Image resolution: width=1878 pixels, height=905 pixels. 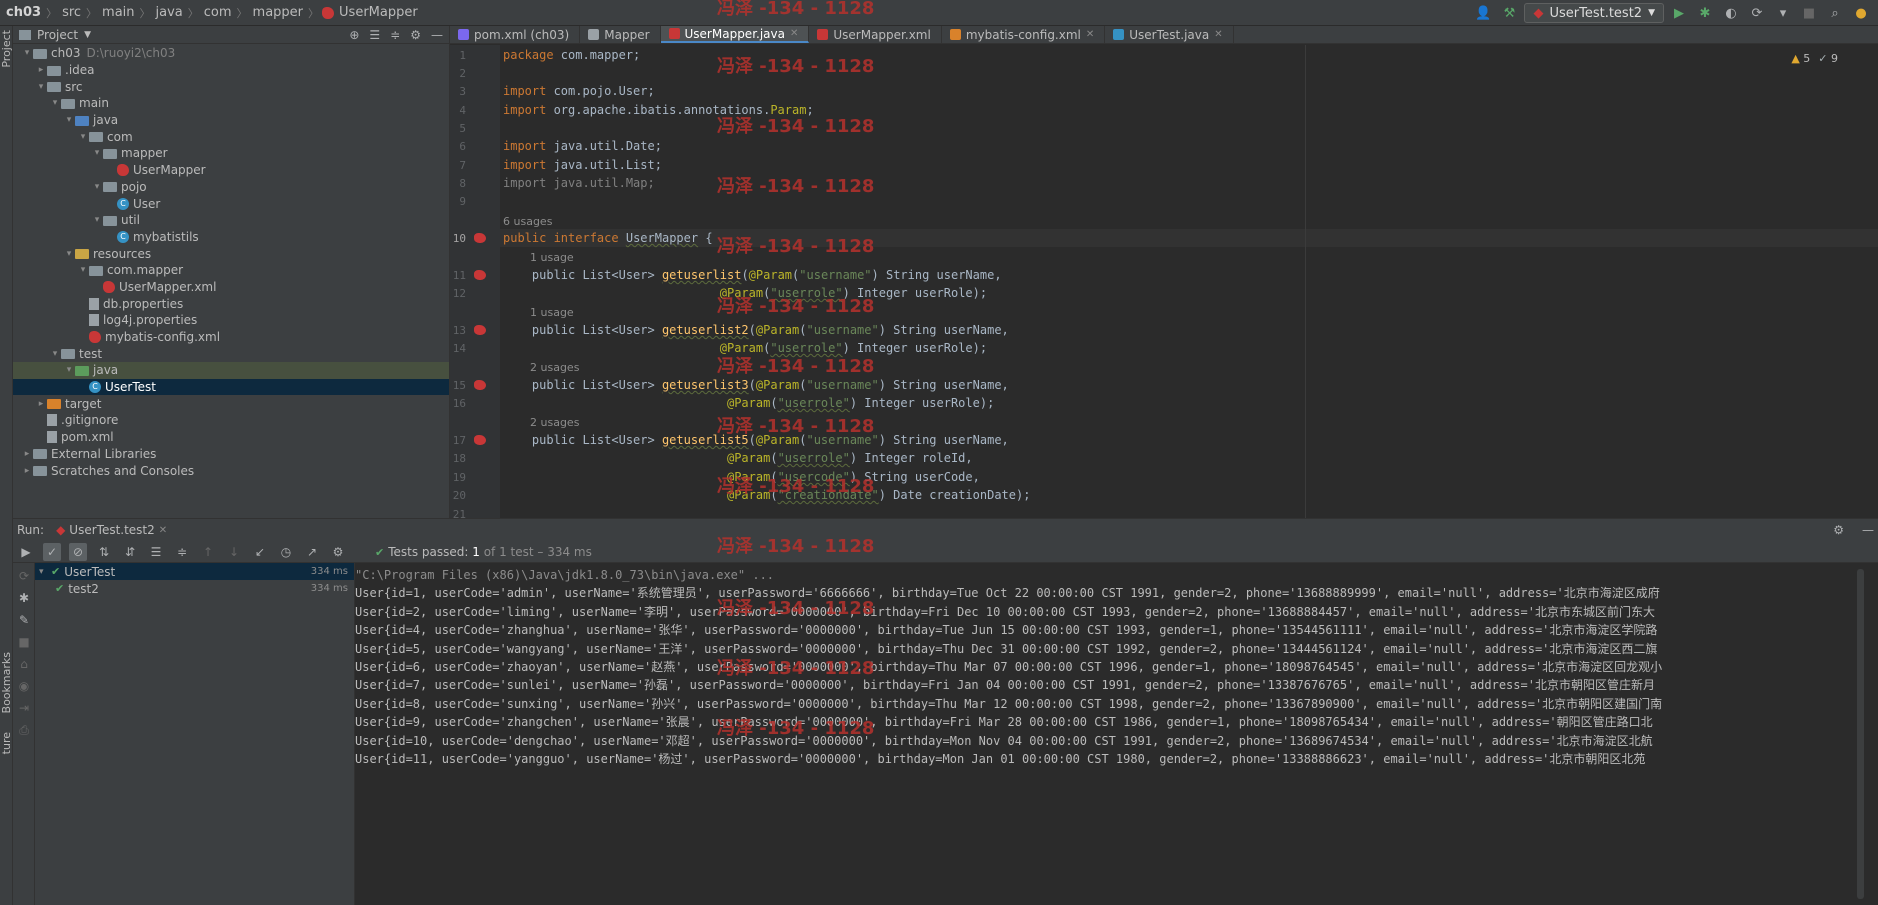 I want to click on profile-icon: ⟳, so click(x=1757, y=13).